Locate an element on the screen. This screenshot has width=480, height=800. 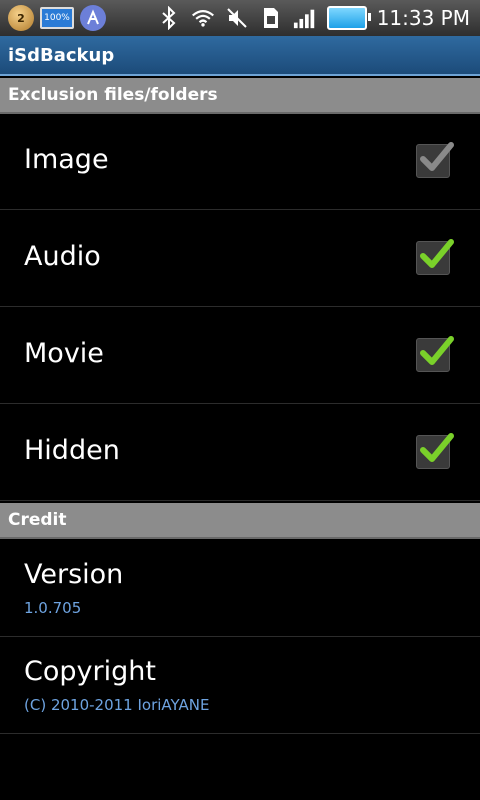
section-header-exclusion: Exclusion files/folders is located at coordinates (240, 96).